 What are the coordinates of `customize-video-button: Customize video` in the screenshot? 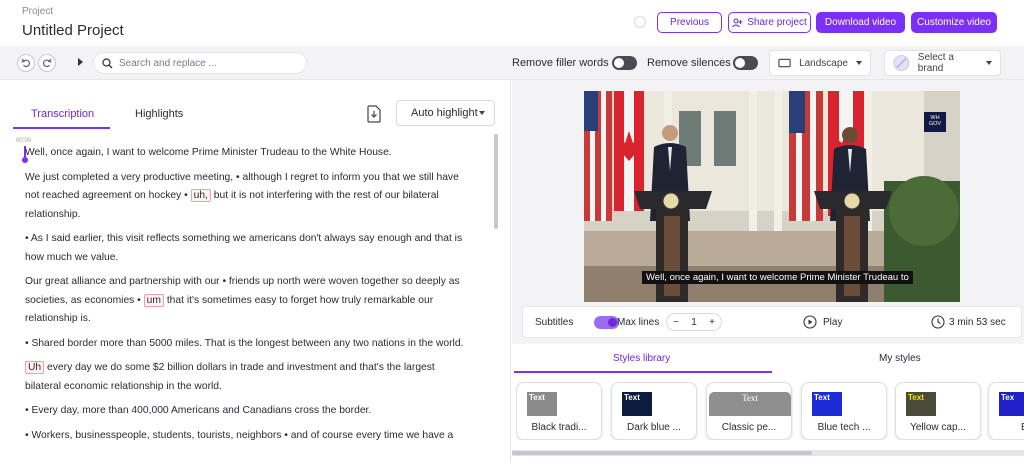 It's located at (954, 22).